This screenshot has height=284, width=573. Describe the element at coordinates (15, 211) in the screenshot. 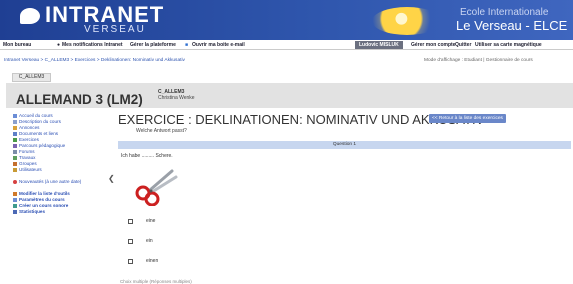

I see `stats-icon` at that location.